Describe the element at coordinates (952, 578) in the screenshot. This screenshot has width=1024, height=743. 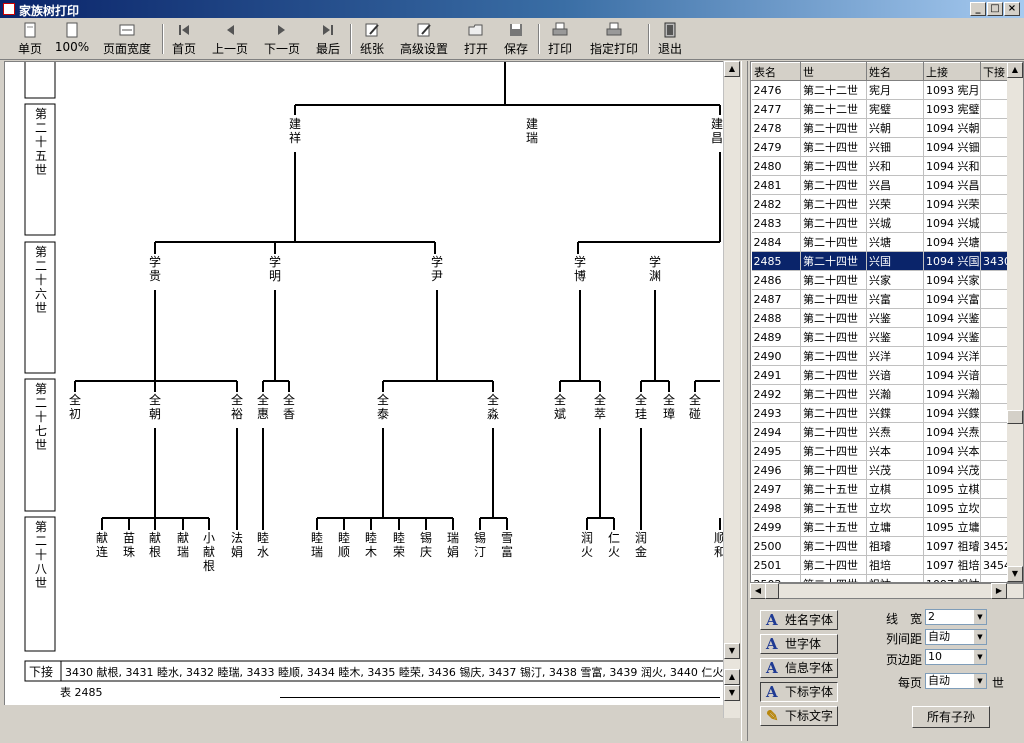
I see `table-cell: 1097 祖祜` at that location.